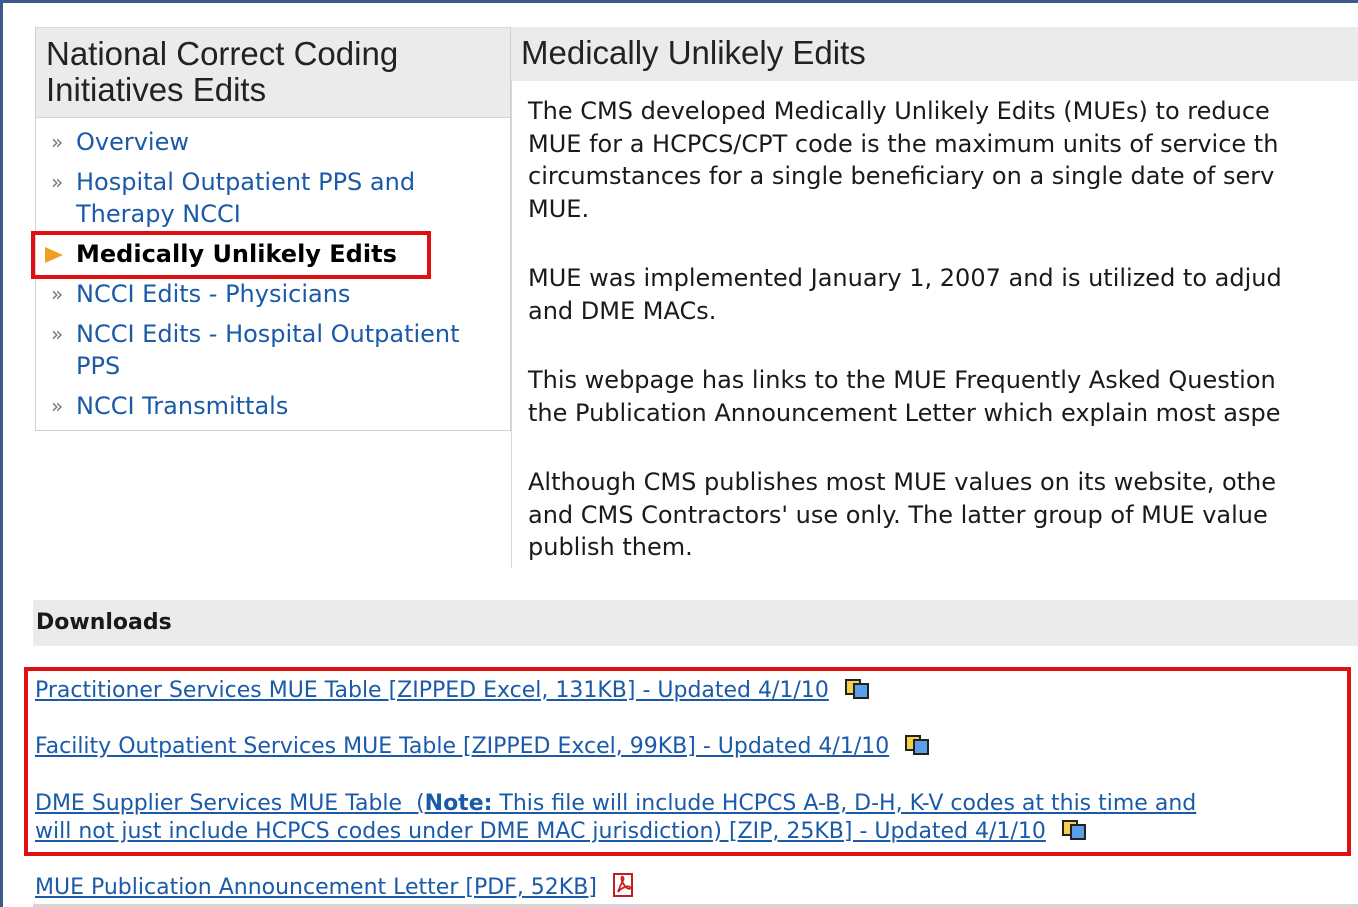  Describe the element at coordinates (132, 142) in the screenshot. I see `sidebar-item-label: Overview` at that location.